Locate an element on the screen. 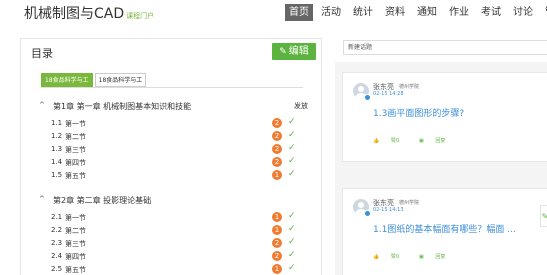  section-row: 1.2 第二节 2 ✓ is located at coordinates (176, 136).